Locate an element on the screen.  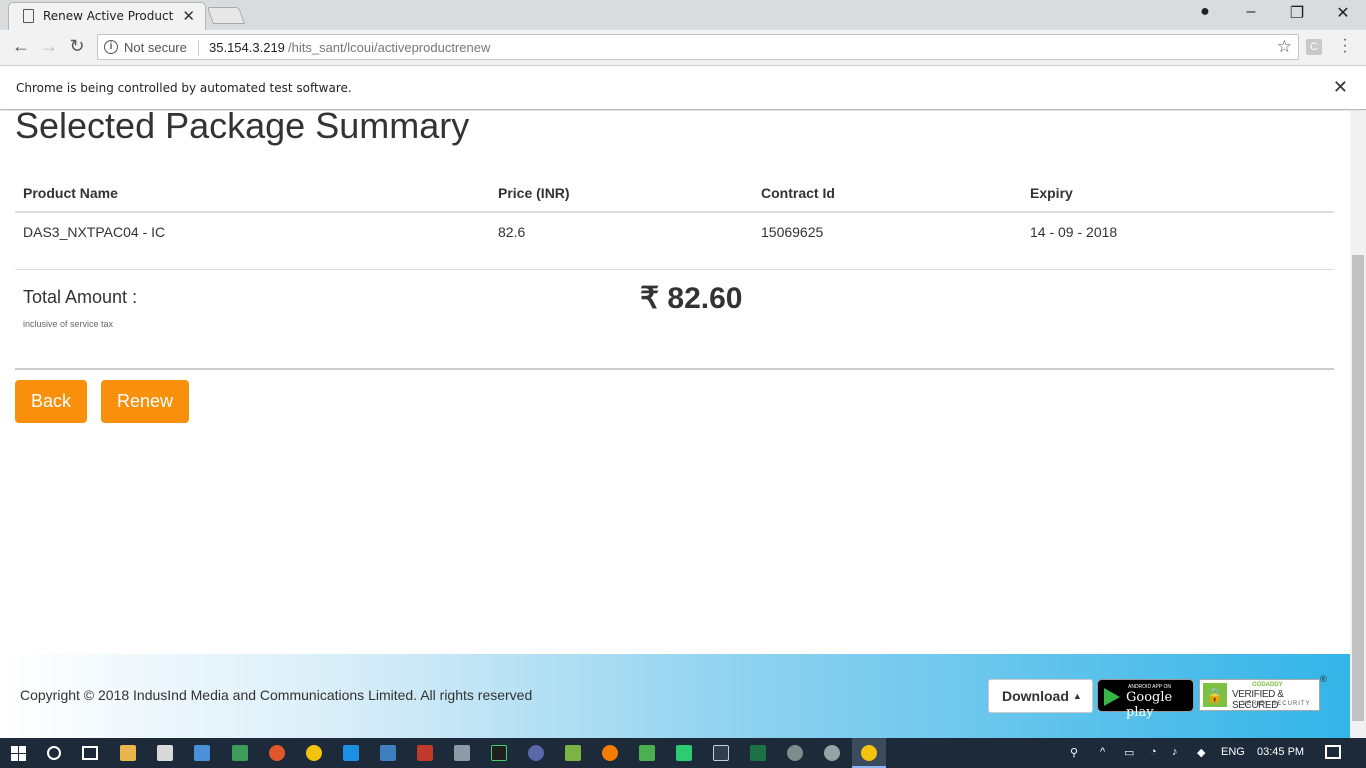
address-separator is located at coordinates (198, 48).